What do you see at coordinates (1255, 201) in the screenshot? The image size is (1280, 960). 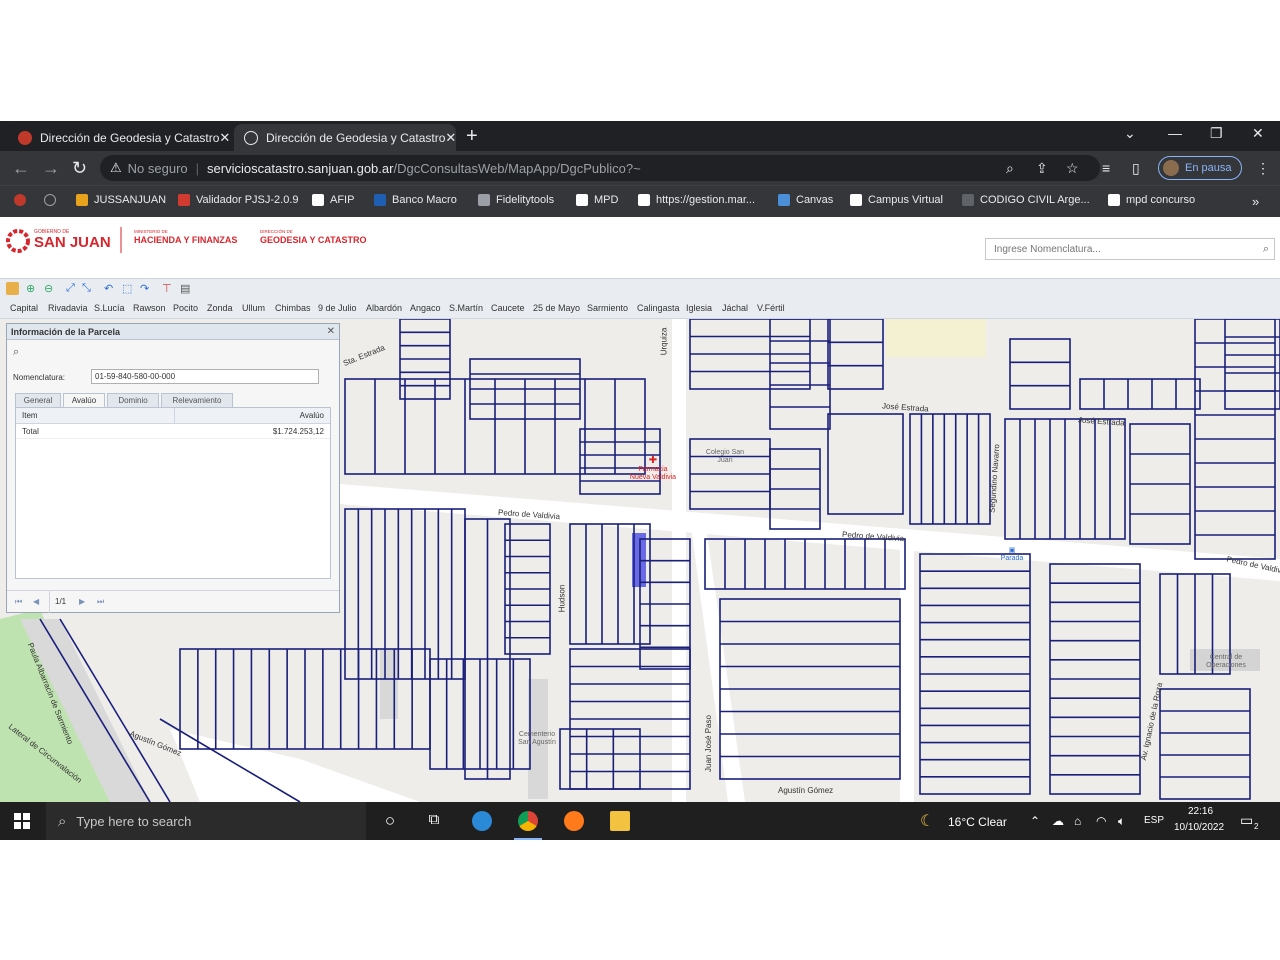 I see `more-bookmarks-icon: »` at bounding box center [1255, 201].